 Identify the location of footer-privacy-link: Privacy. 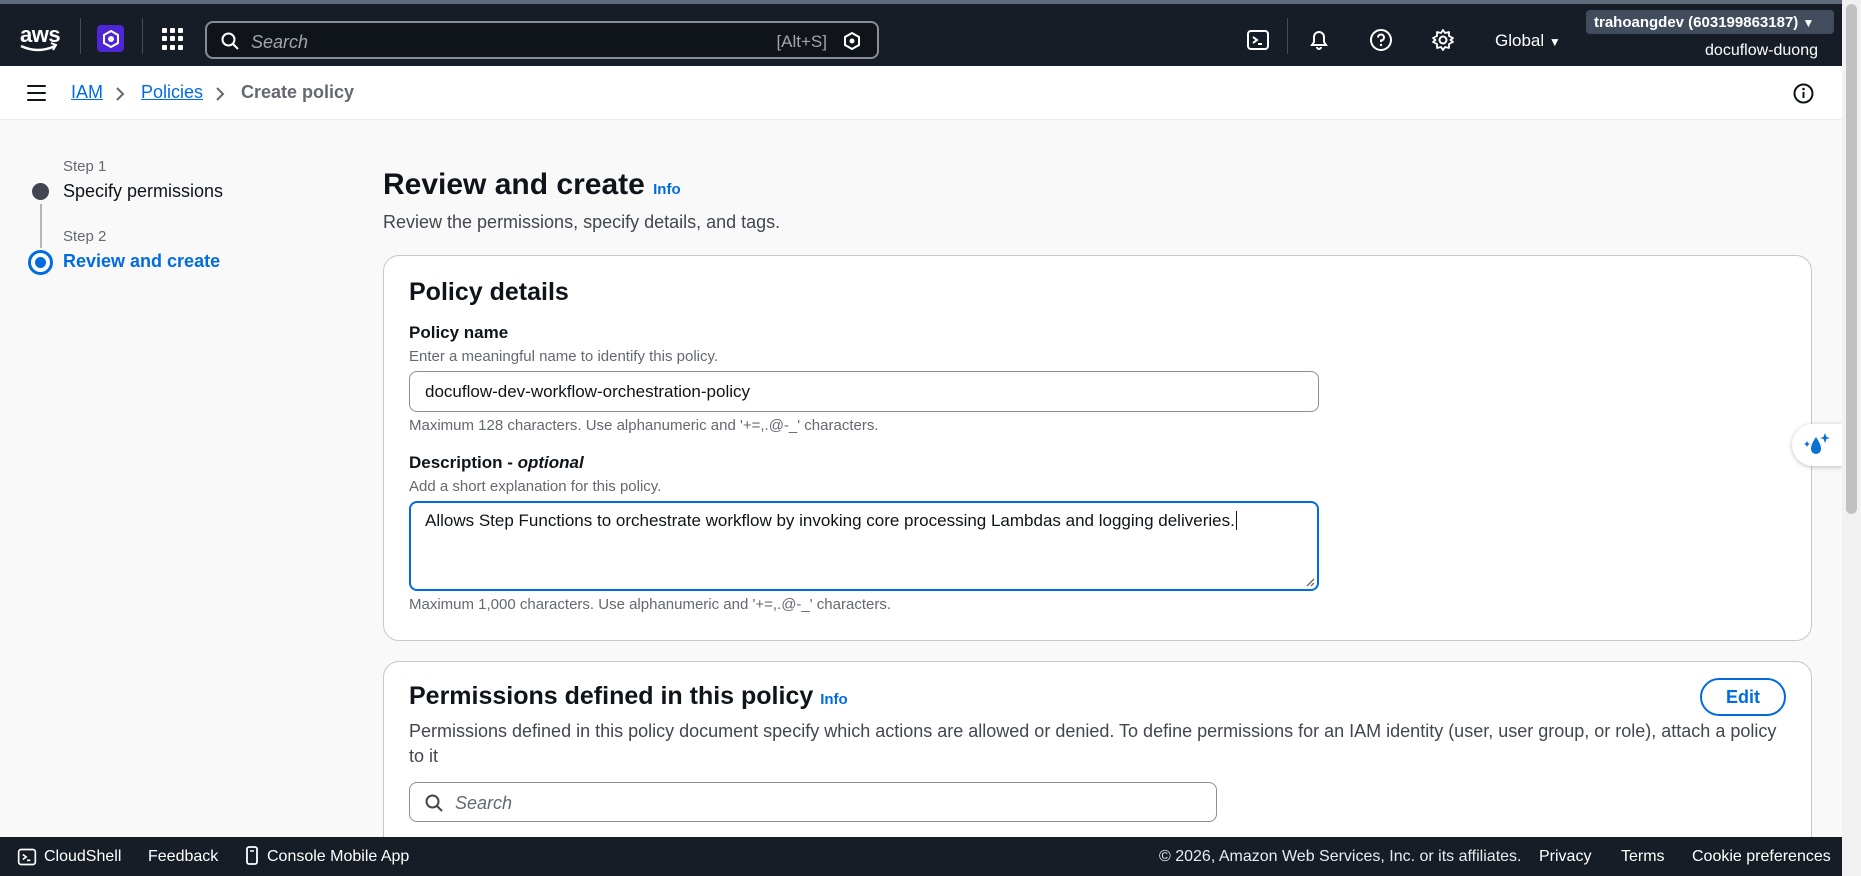
(1565, 857).